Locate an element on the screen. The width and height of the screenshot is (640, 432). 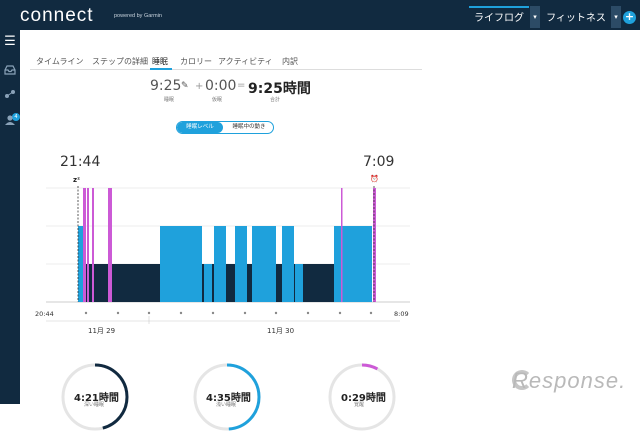
nap-value: 0:00 is located at coordinates (221, 86).